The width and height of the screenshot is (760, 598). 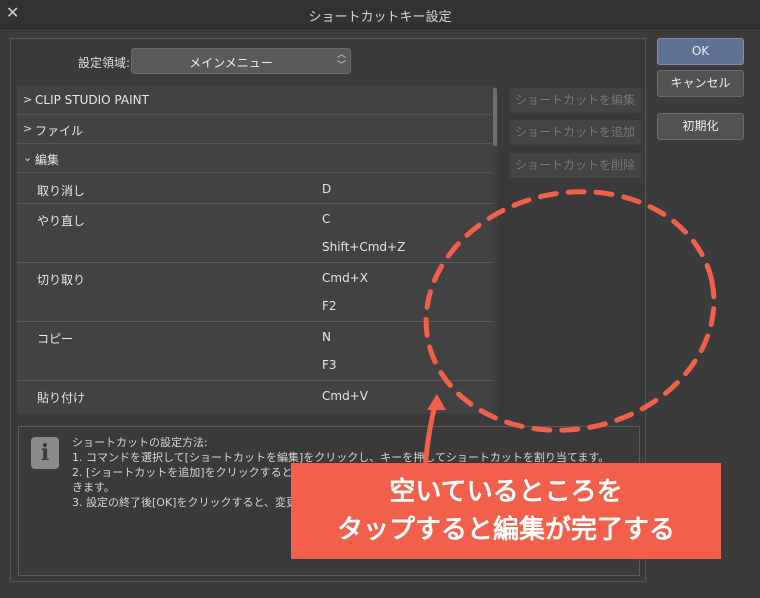 What do you see at coordinates (506, 492) in the screenshot?
I see `annotation-line-1: 空いているところを` at bounding box center [506, 492].